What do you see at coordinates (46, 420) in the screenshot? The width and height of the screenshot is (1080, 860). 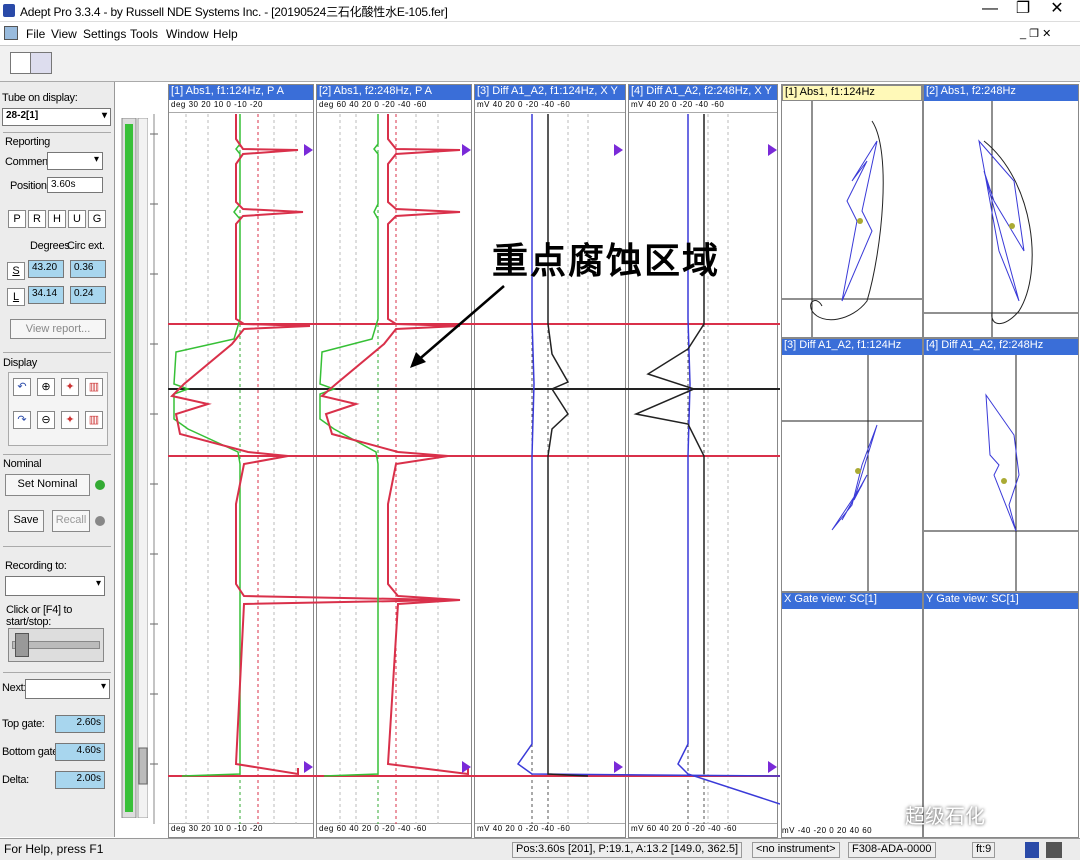 I see `zoom-out-icon: ⊖` at bounding box center [46, 420].